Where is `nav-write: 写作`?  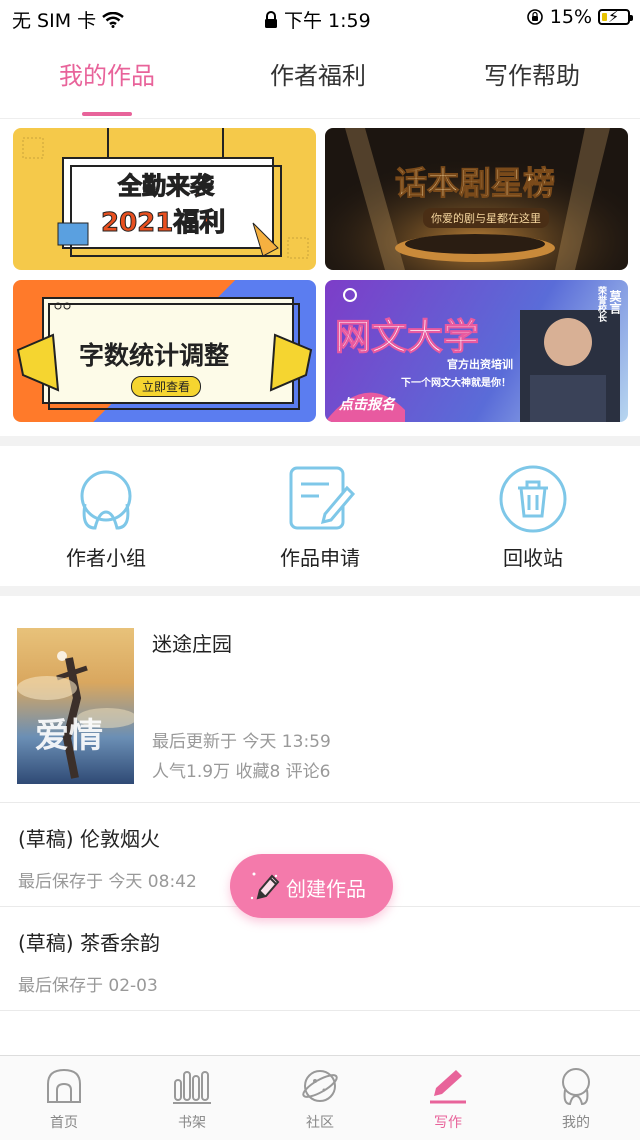 nav-write: 写作 is located at coordinates (448, 1099).